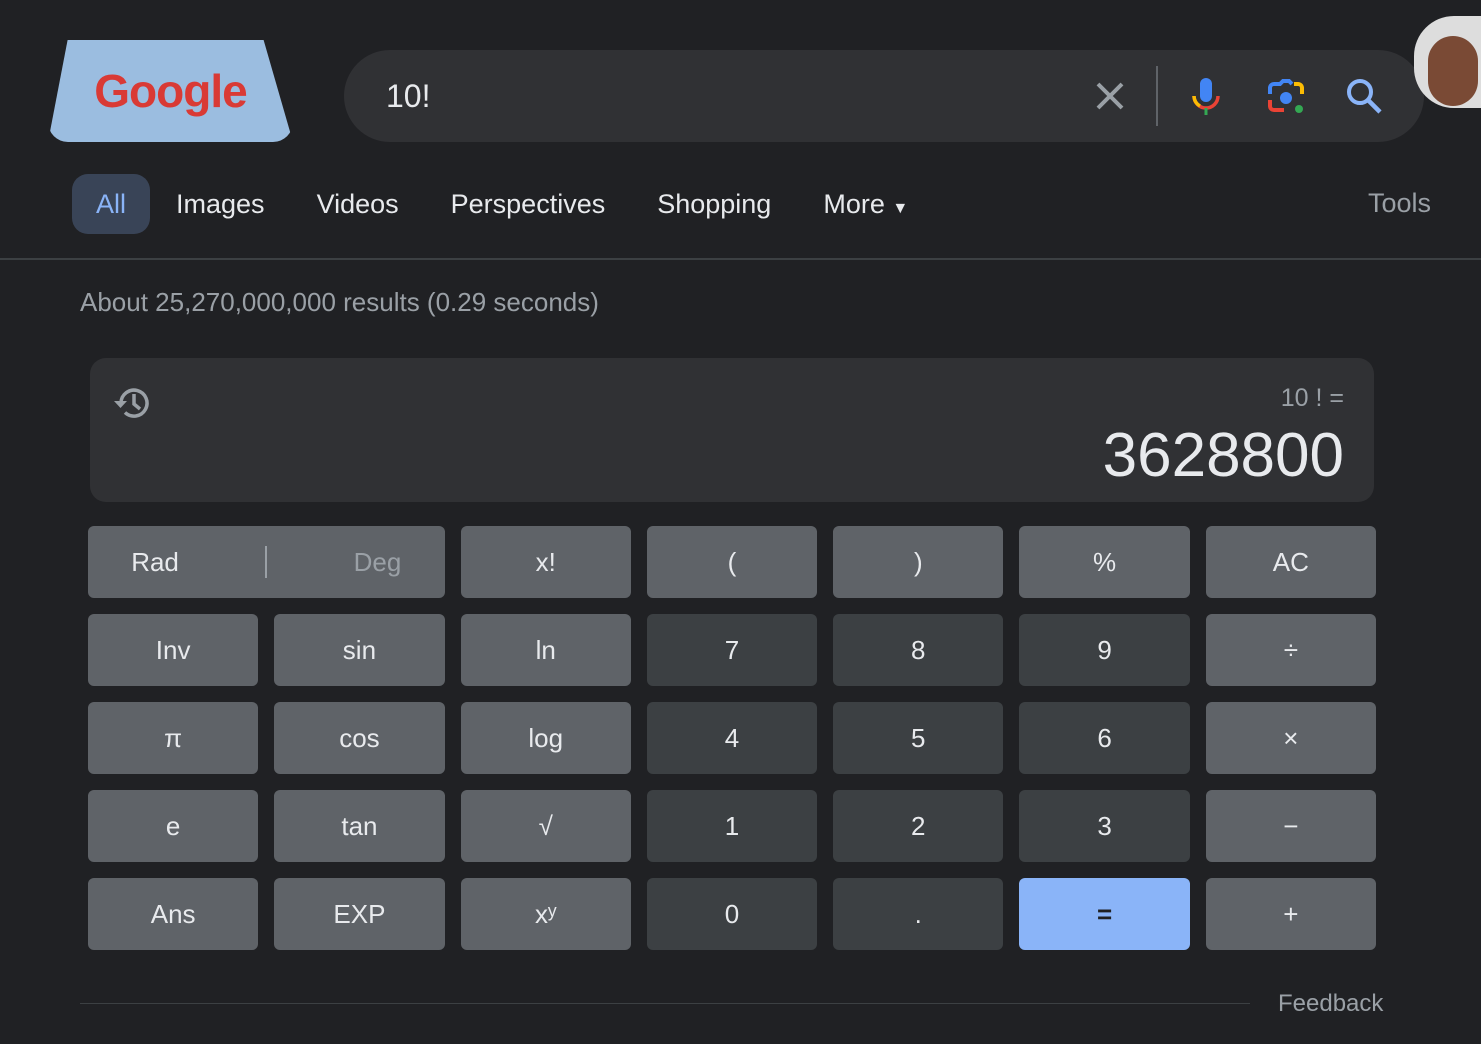 The image size is (1481, 1044). Describe the element at coordinates (732, 562) in the screenshot. I see `key-open-paren: (` at that location.